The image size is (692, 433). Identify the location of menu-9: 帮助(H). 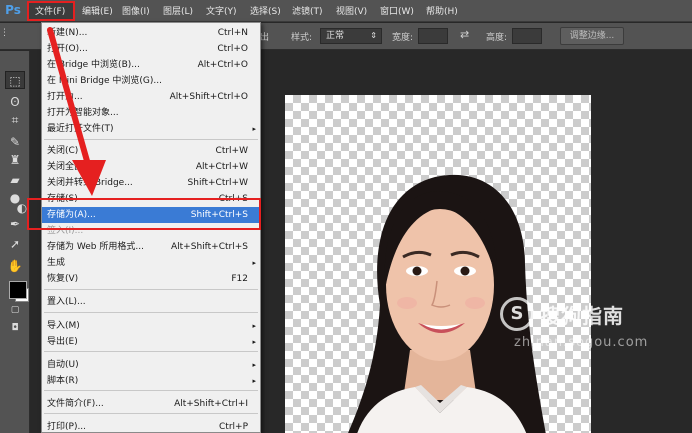
(442, 12).